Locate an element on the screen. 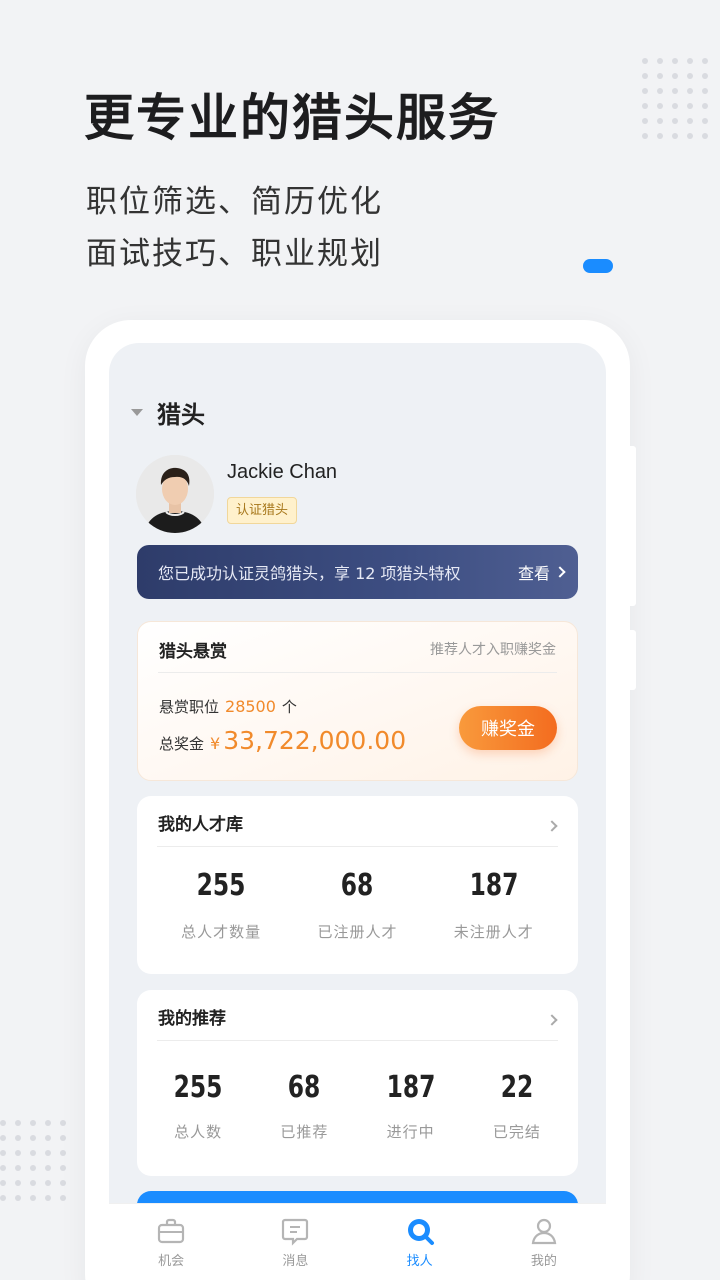 Image resolution: width=720 pixels, height=1280 pixels. person-avatar-icon is located at coordinates (175, 494).